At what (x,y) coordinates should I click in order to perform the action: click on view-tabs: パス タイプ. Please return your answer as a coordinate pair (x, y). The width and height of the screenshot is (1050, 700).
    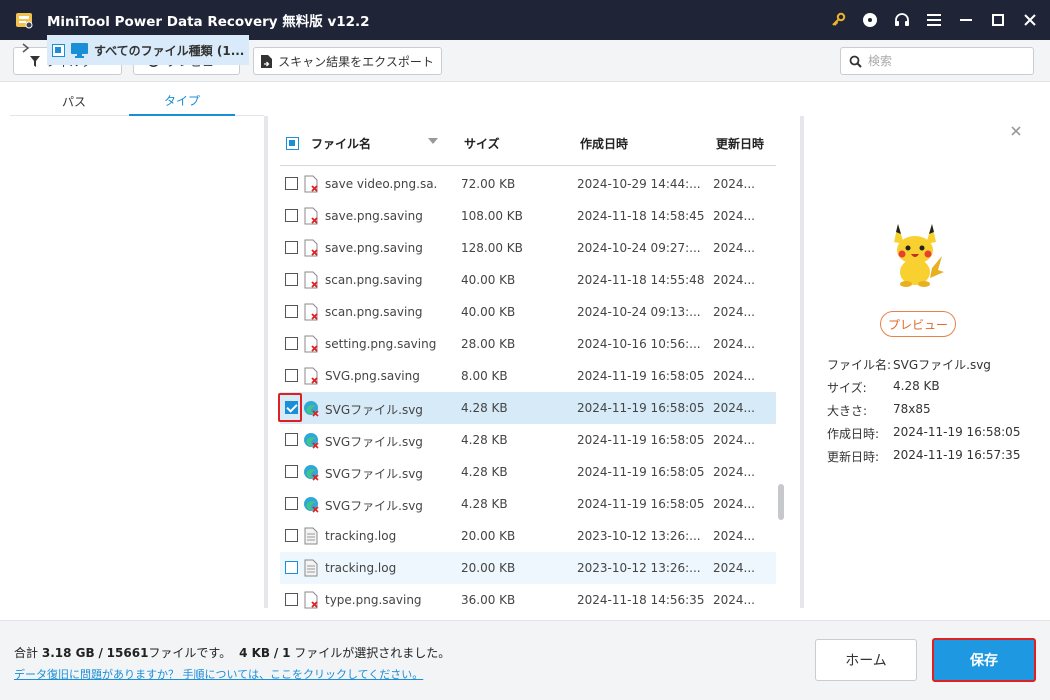
    Looking at the image, I should click on (137, 101).